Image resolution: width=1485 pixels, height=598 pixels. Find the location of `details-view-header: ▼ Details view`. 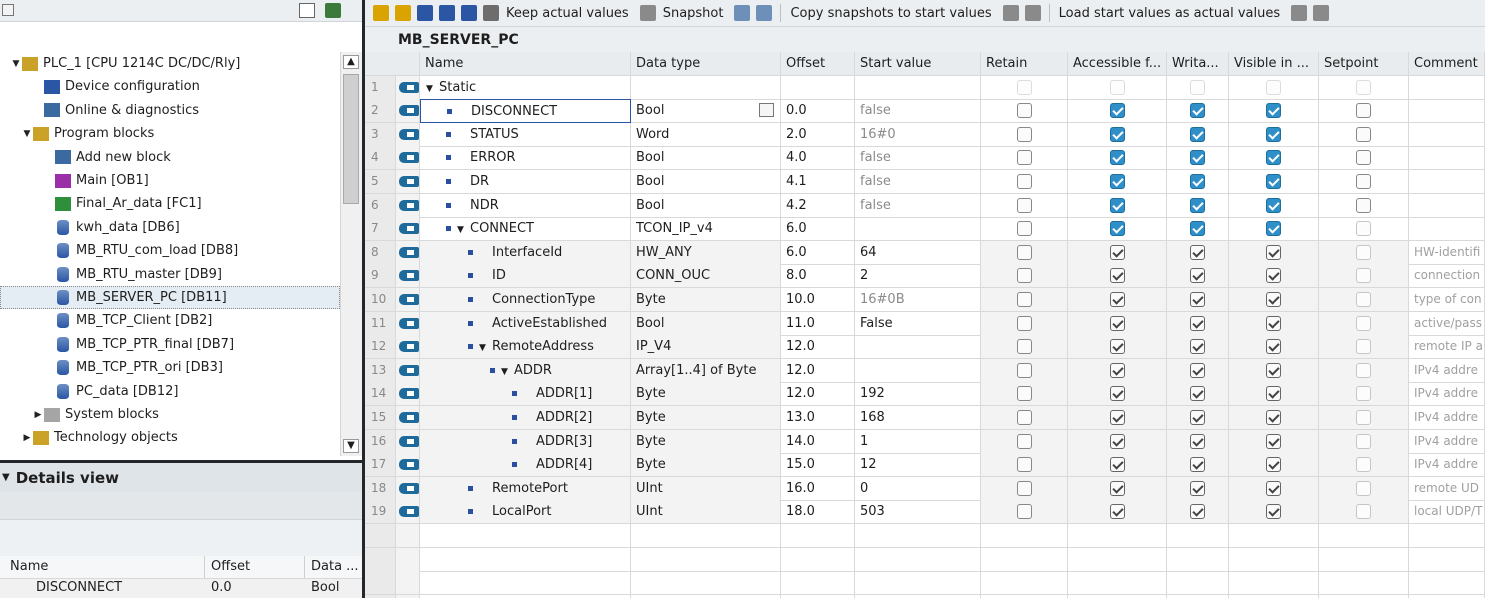

details-view-header: ▼ Details view is located at coordinates (181, 476).